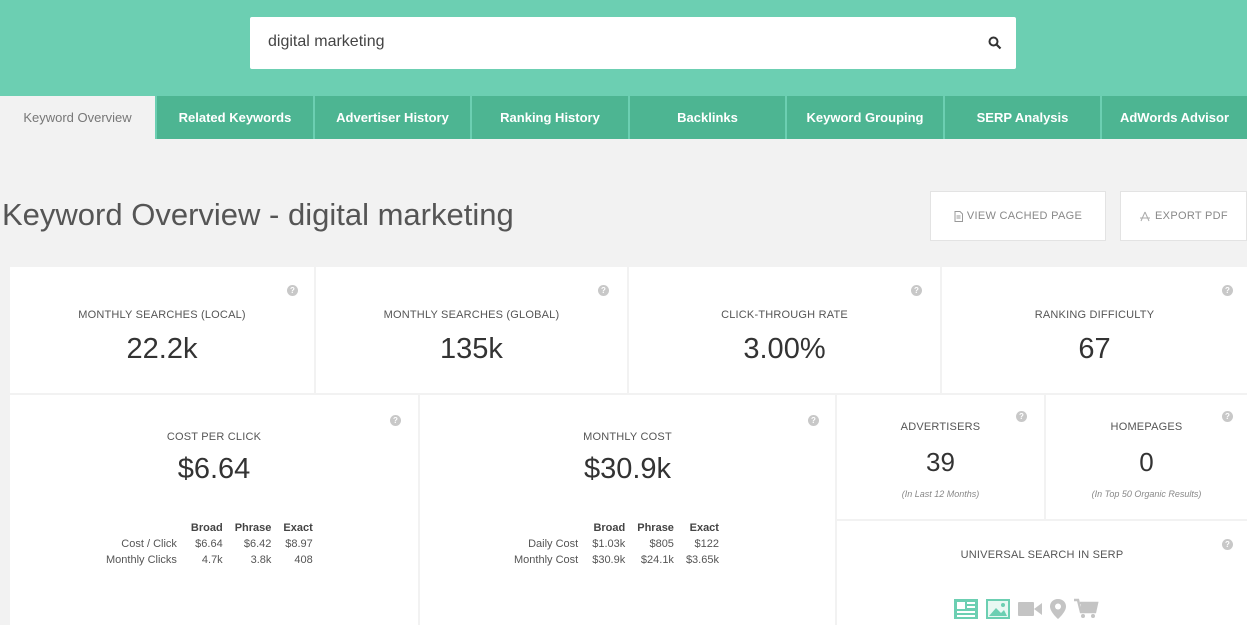  Describe the element at coordinates (149, 544) in the screenshot. I see `row-label: Cost / Click` at that location.